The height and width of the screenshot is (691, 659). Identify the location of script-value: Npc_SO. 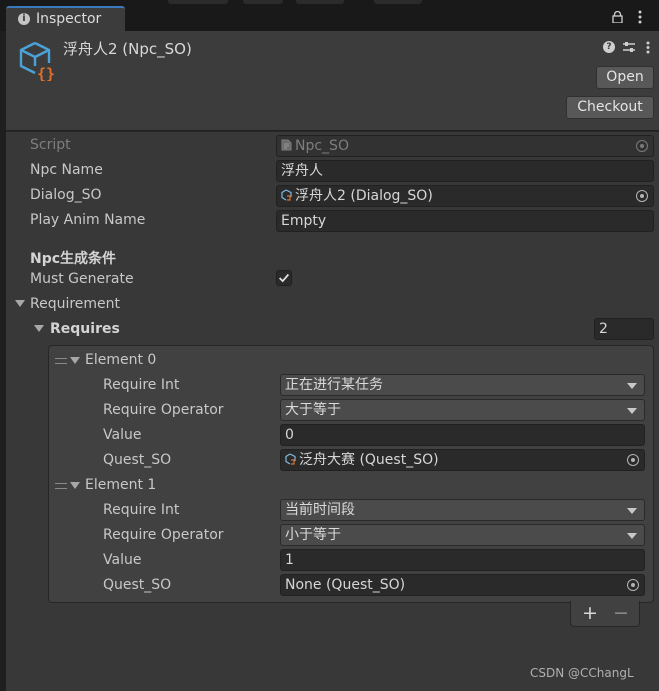
(322, 146).